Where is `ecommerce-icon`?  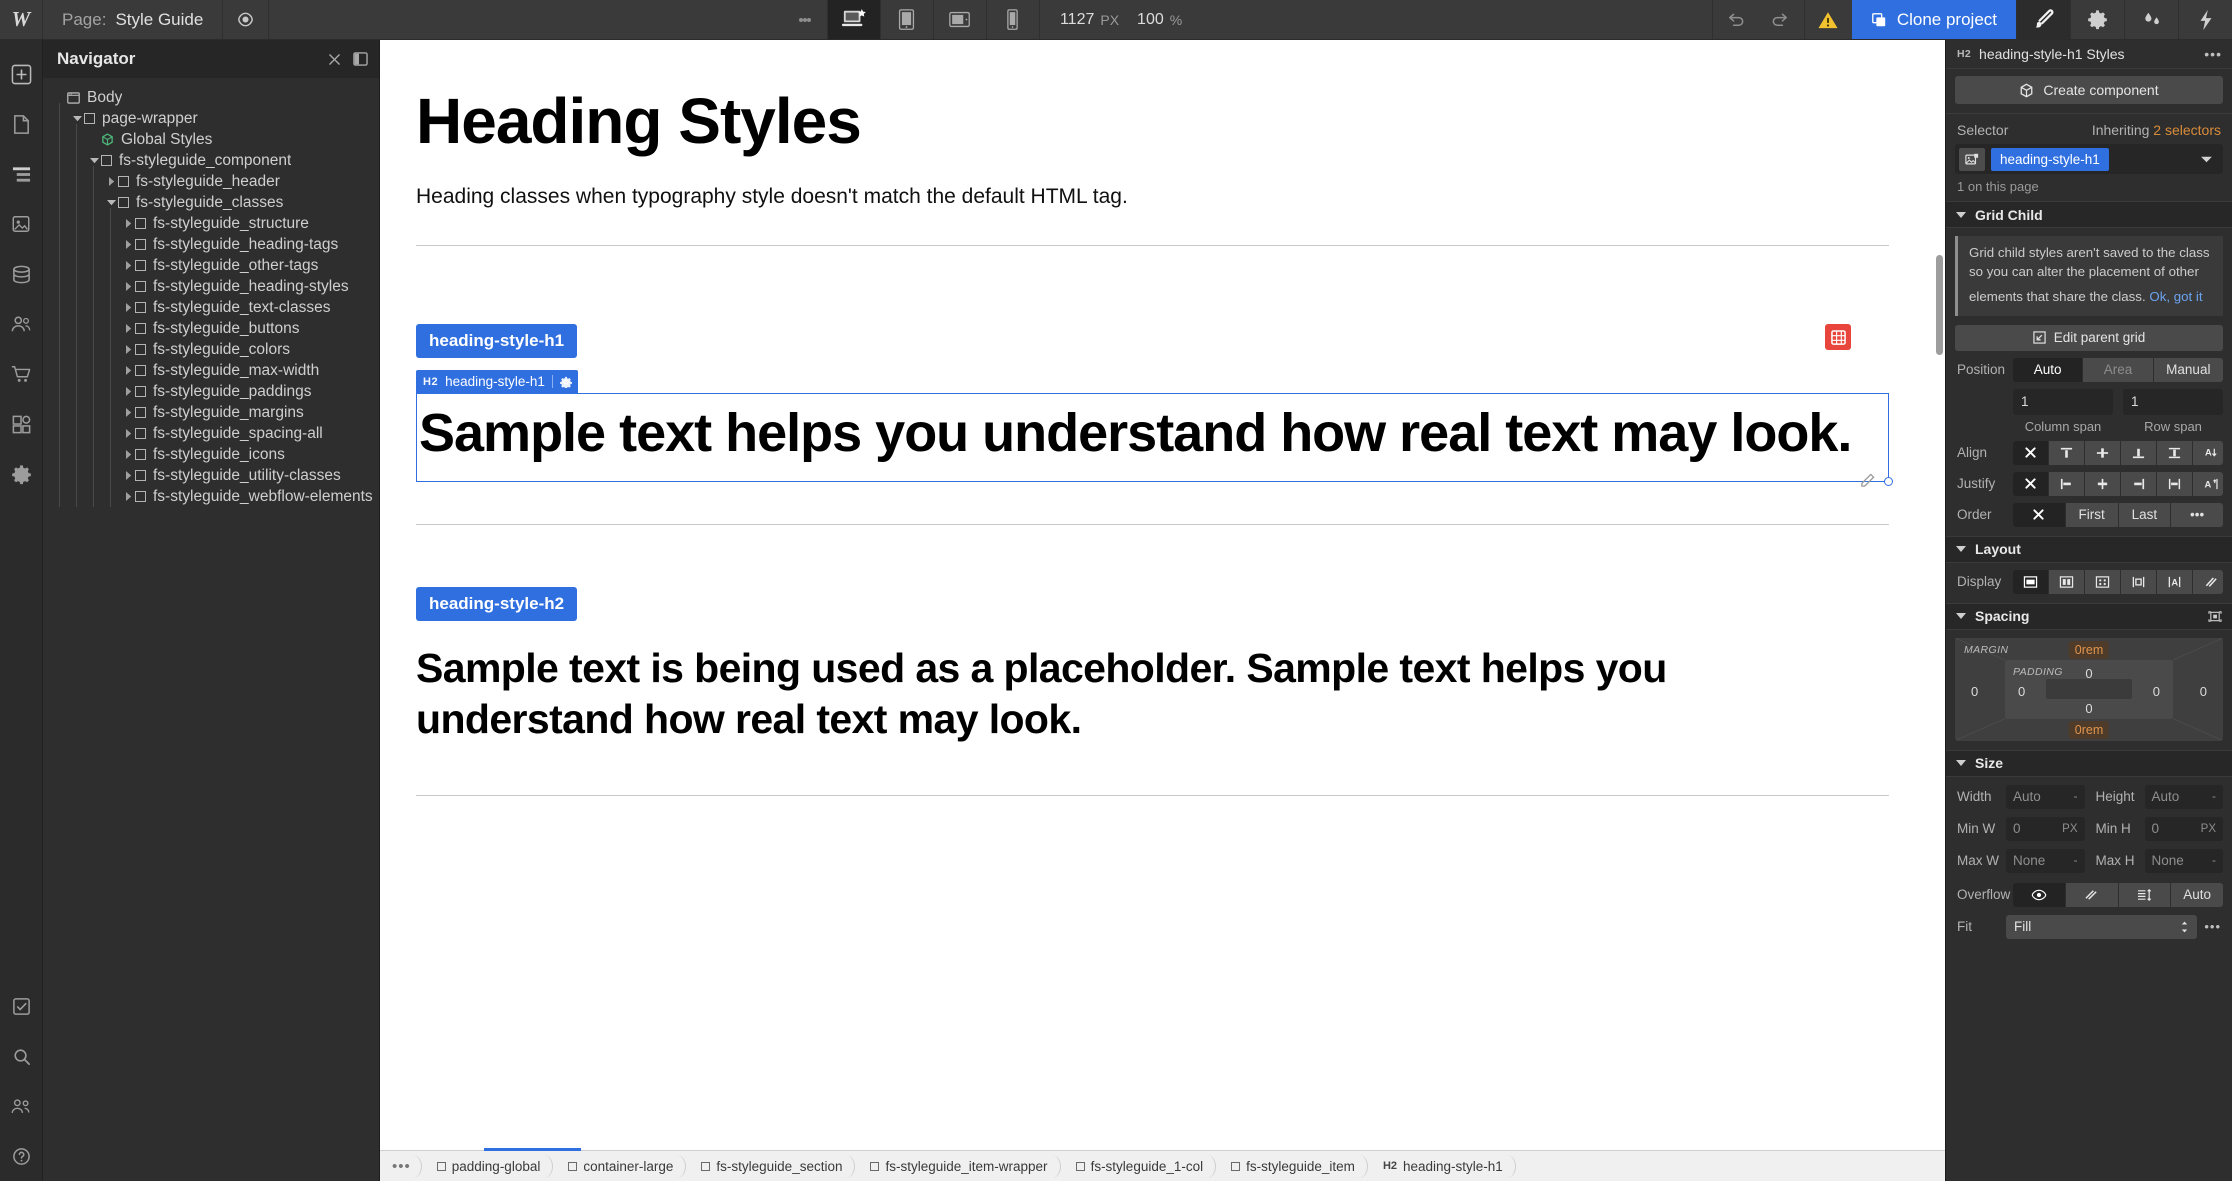 ecommerce-icon is located at coordinates (21, 374).